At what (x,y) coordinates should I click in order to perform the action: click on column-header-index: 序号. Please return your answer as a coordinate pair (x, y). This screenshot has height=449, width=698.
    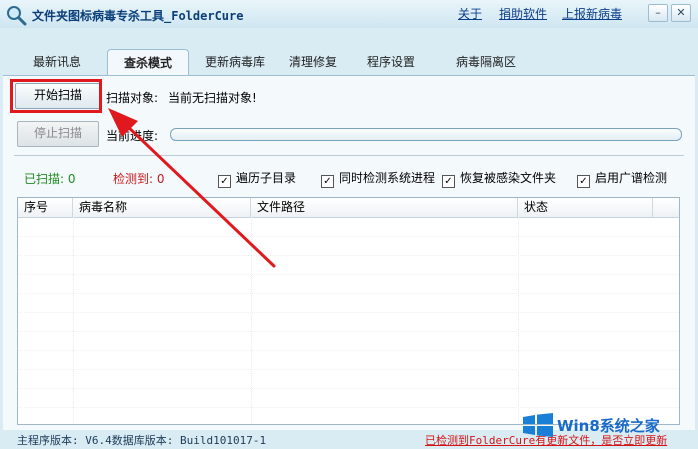
    Looking at the image, I should click on (45, 207).